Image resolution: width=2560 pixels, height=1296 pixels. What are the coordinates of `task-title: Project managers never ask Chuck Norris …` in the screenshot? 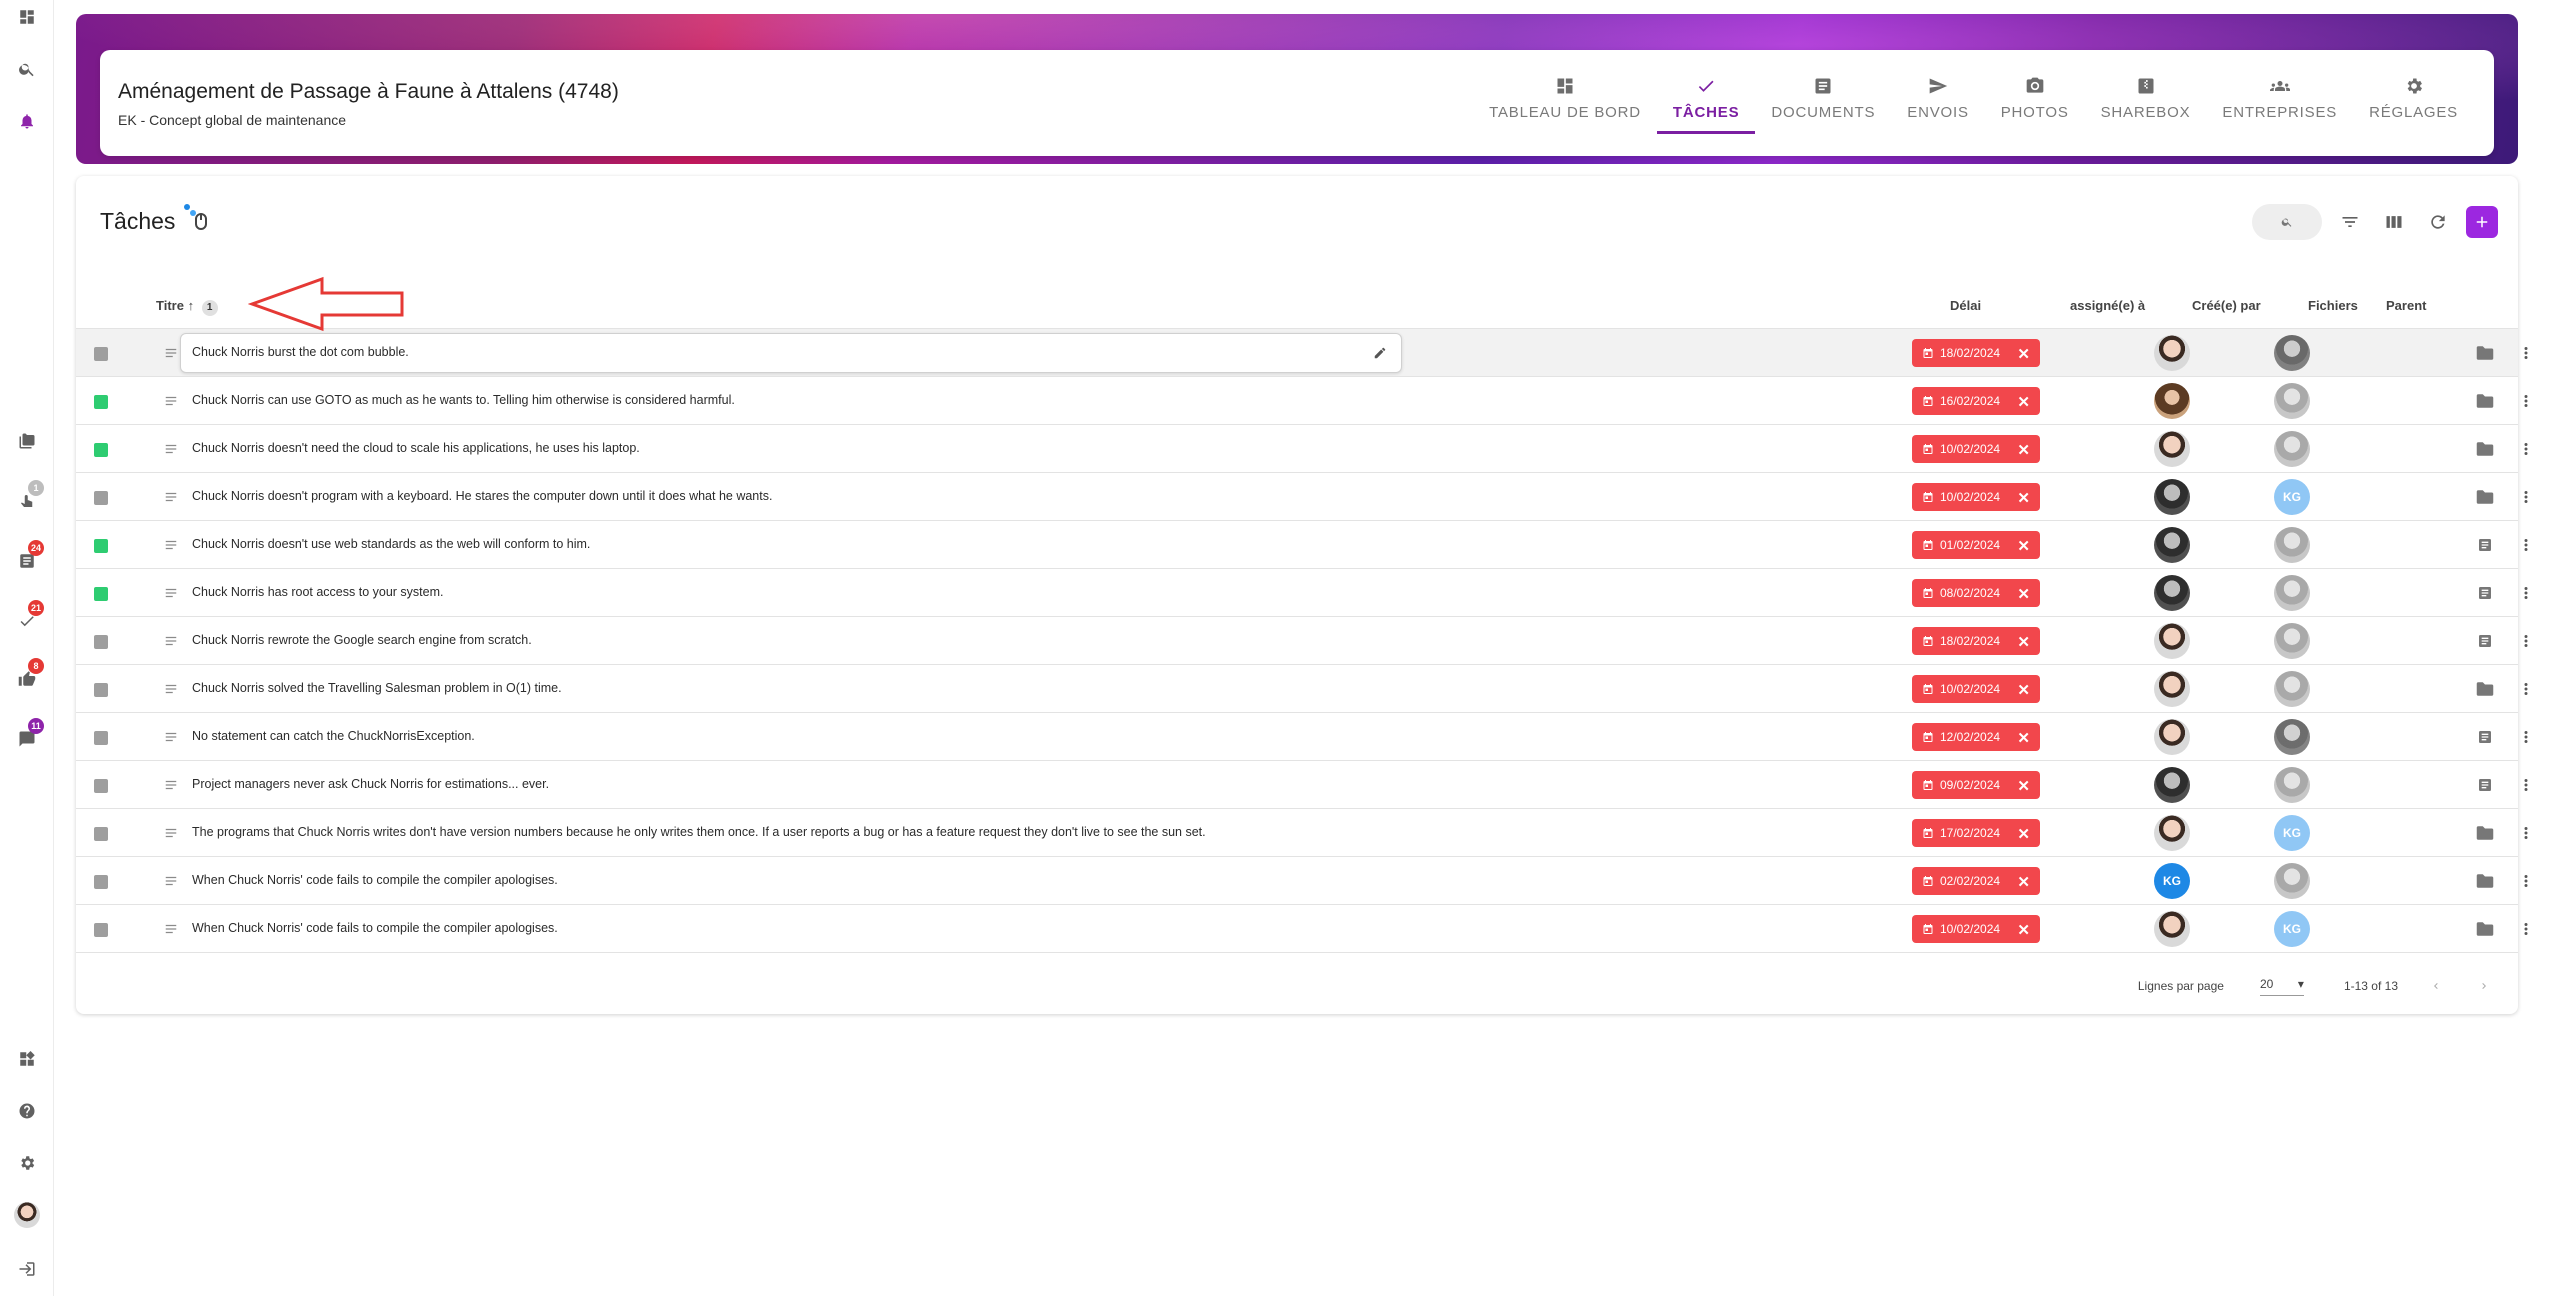 It's located at (370, 784).